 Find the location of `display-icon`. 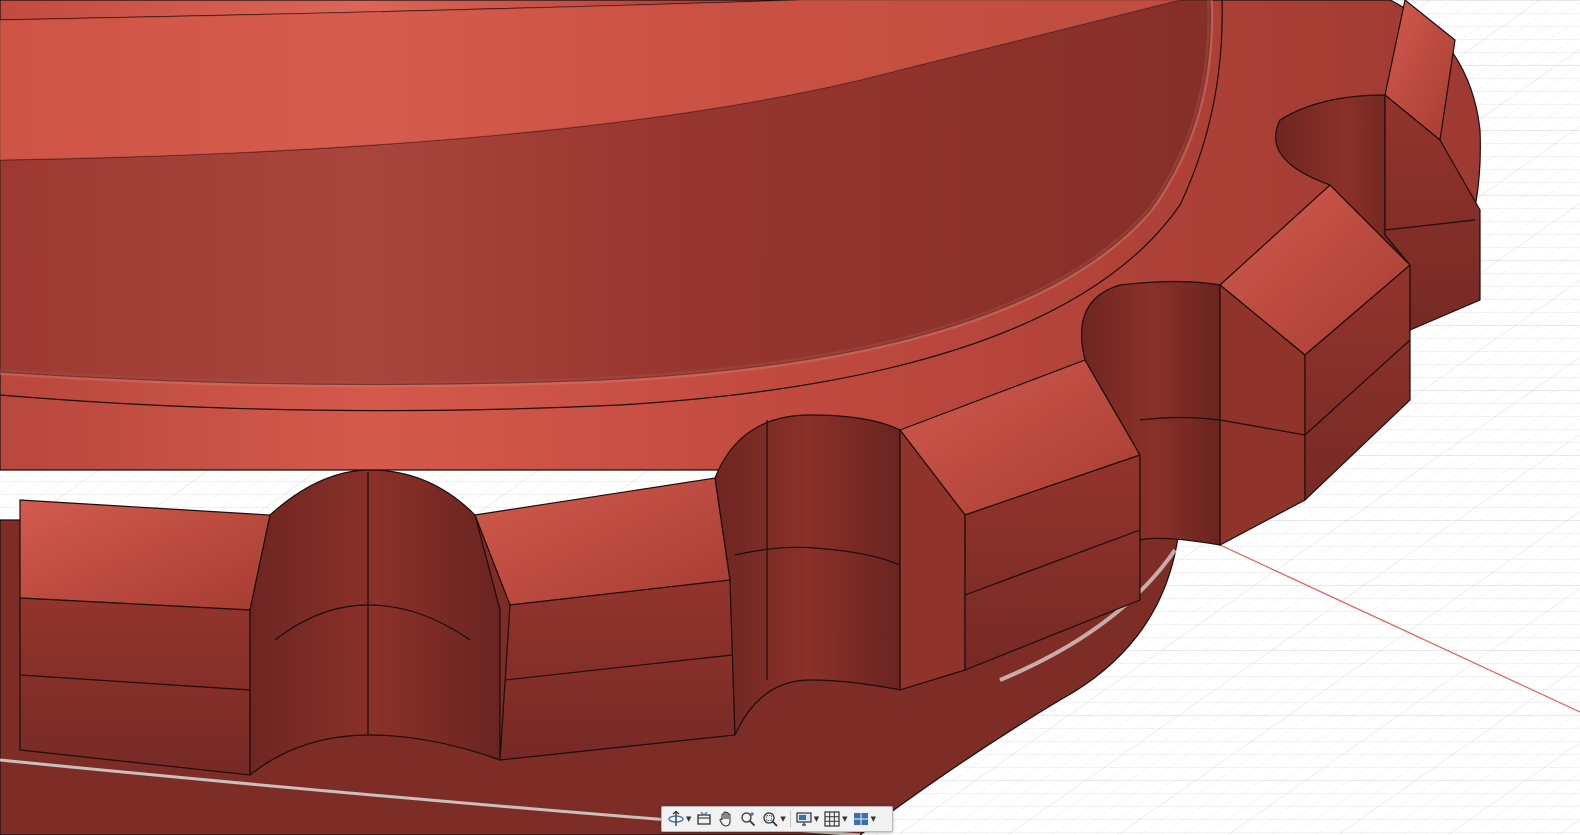

display-icon is located at coordinates (804, 819).